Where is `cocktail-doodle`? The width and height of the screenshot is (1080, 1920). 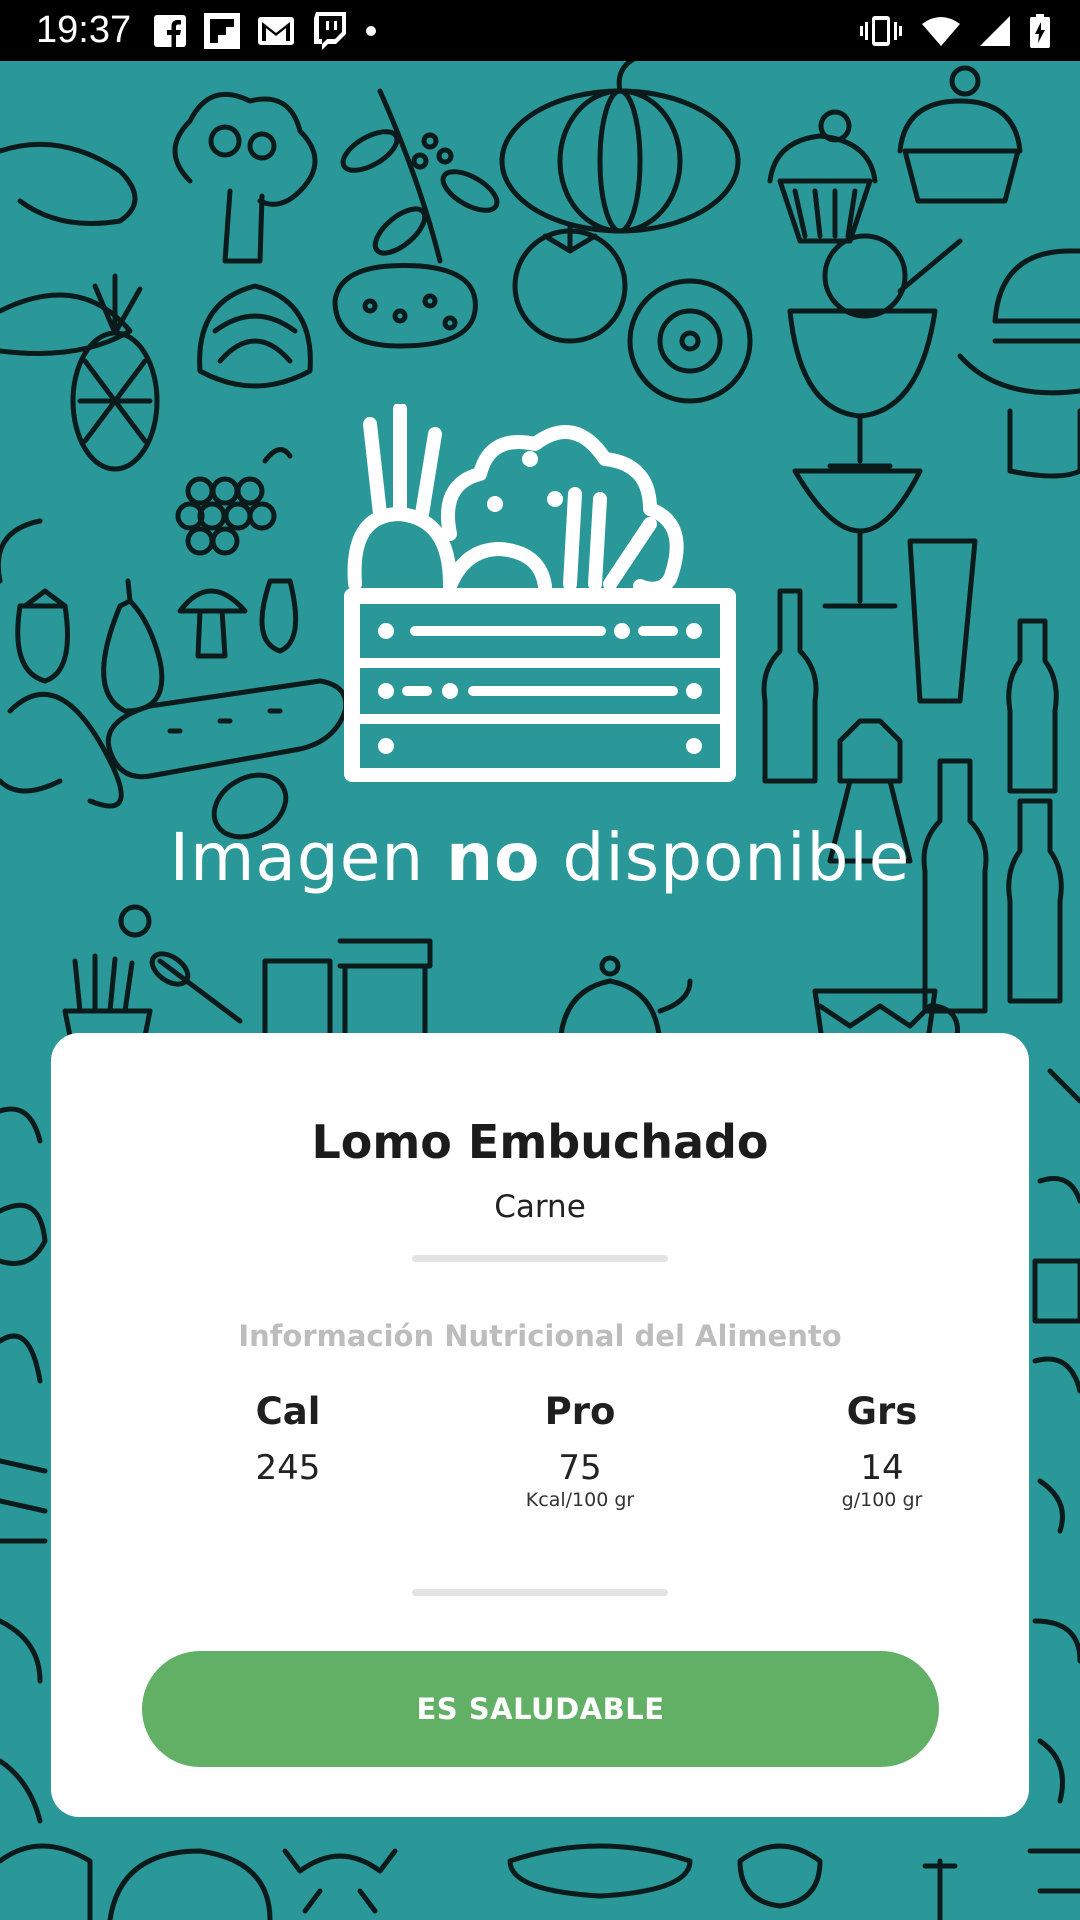 cocktail-doodle is located at coordinates (936, 556).